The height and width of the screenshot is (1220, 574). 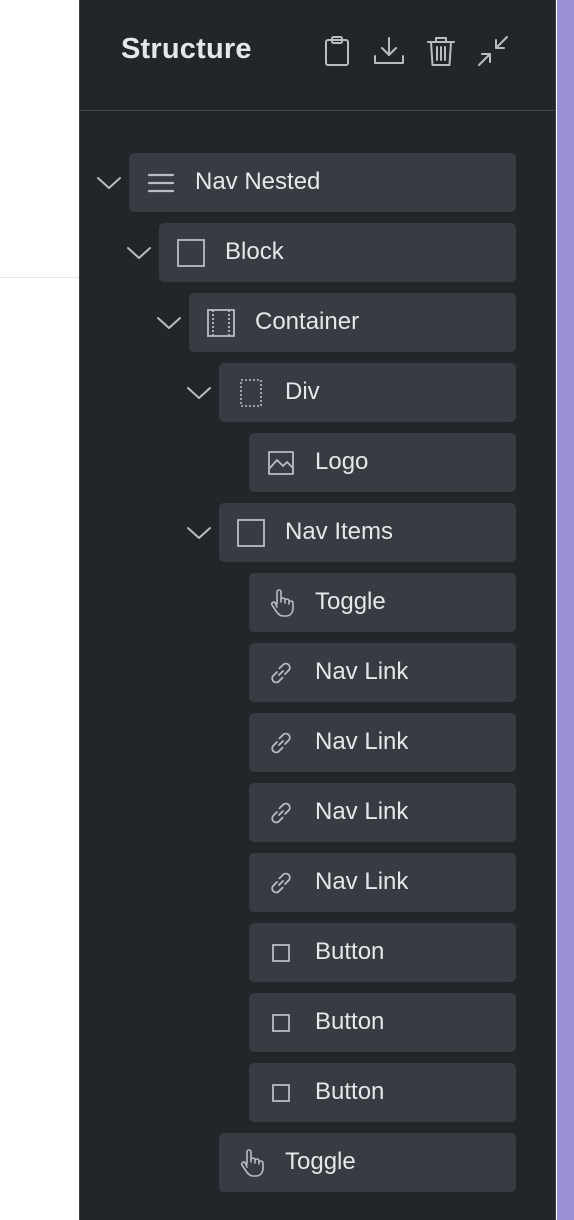 I want to click on image-icon, so click(x=281, y=463).